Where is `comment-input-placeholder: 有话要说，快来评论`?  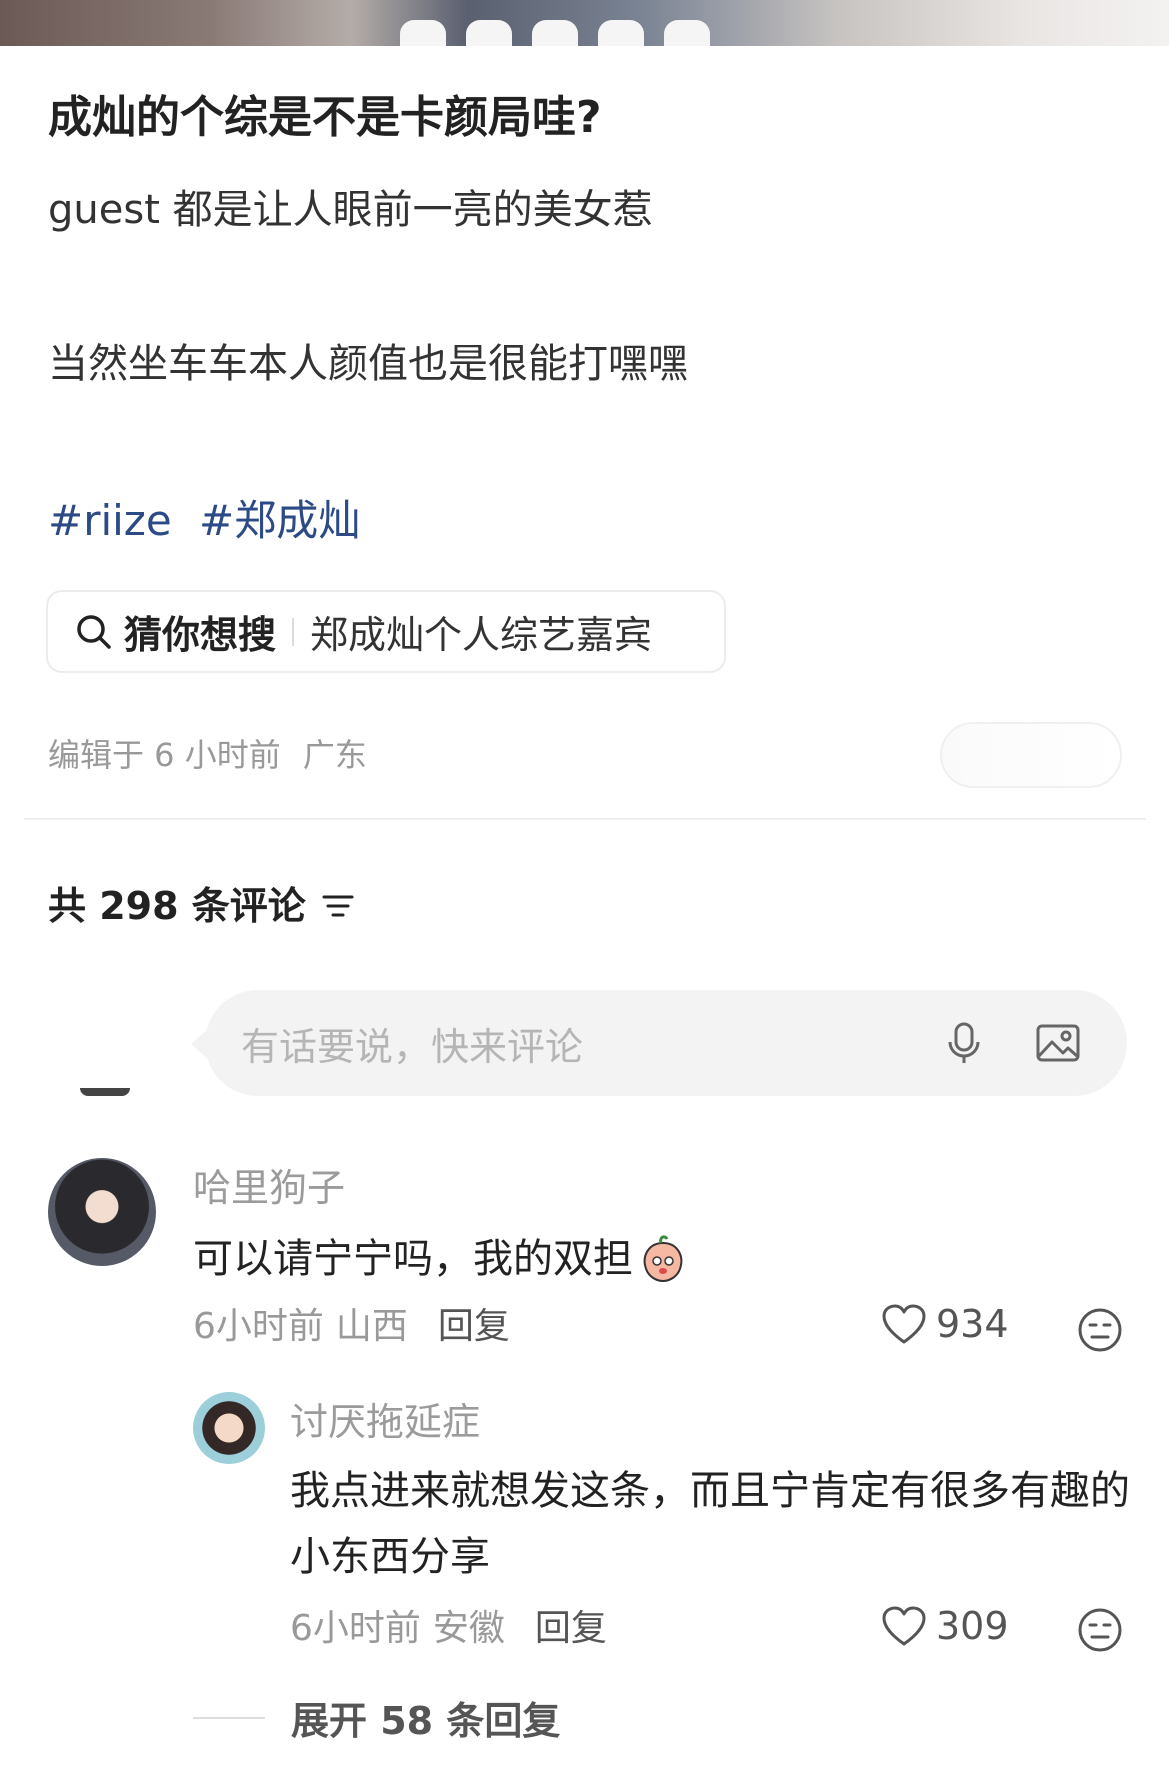 comment-input-placeholder: 有话要说，快来评论 is located at coordinates (412, 1046).